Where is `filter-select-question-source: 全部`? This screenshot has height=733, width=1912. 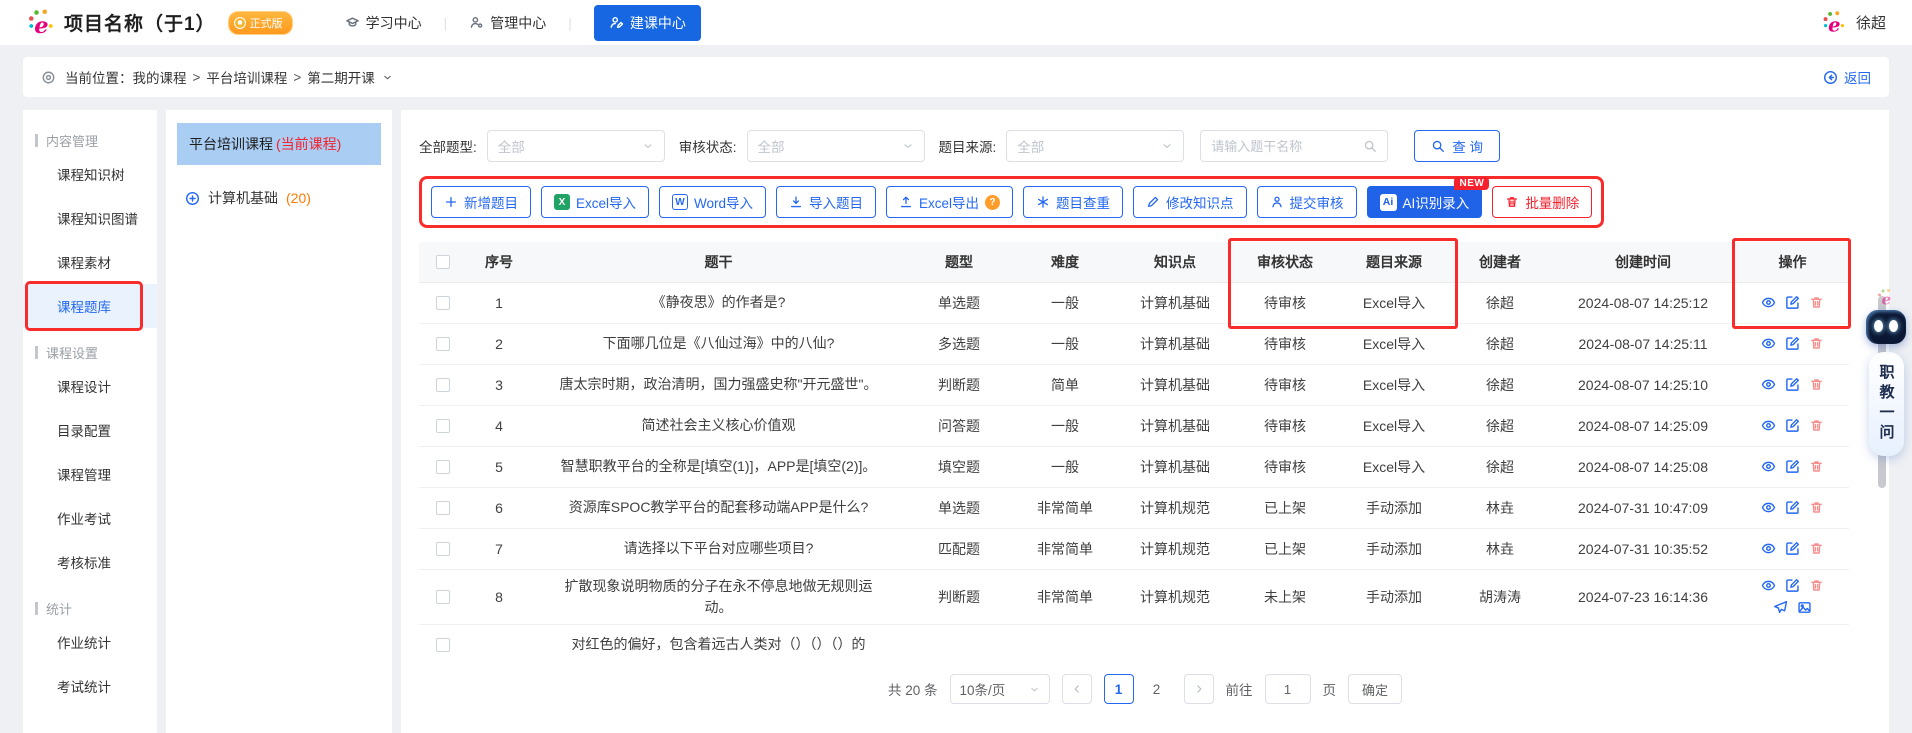
filter-select-question-source: 全部 is located at coordinates (1095, 146).